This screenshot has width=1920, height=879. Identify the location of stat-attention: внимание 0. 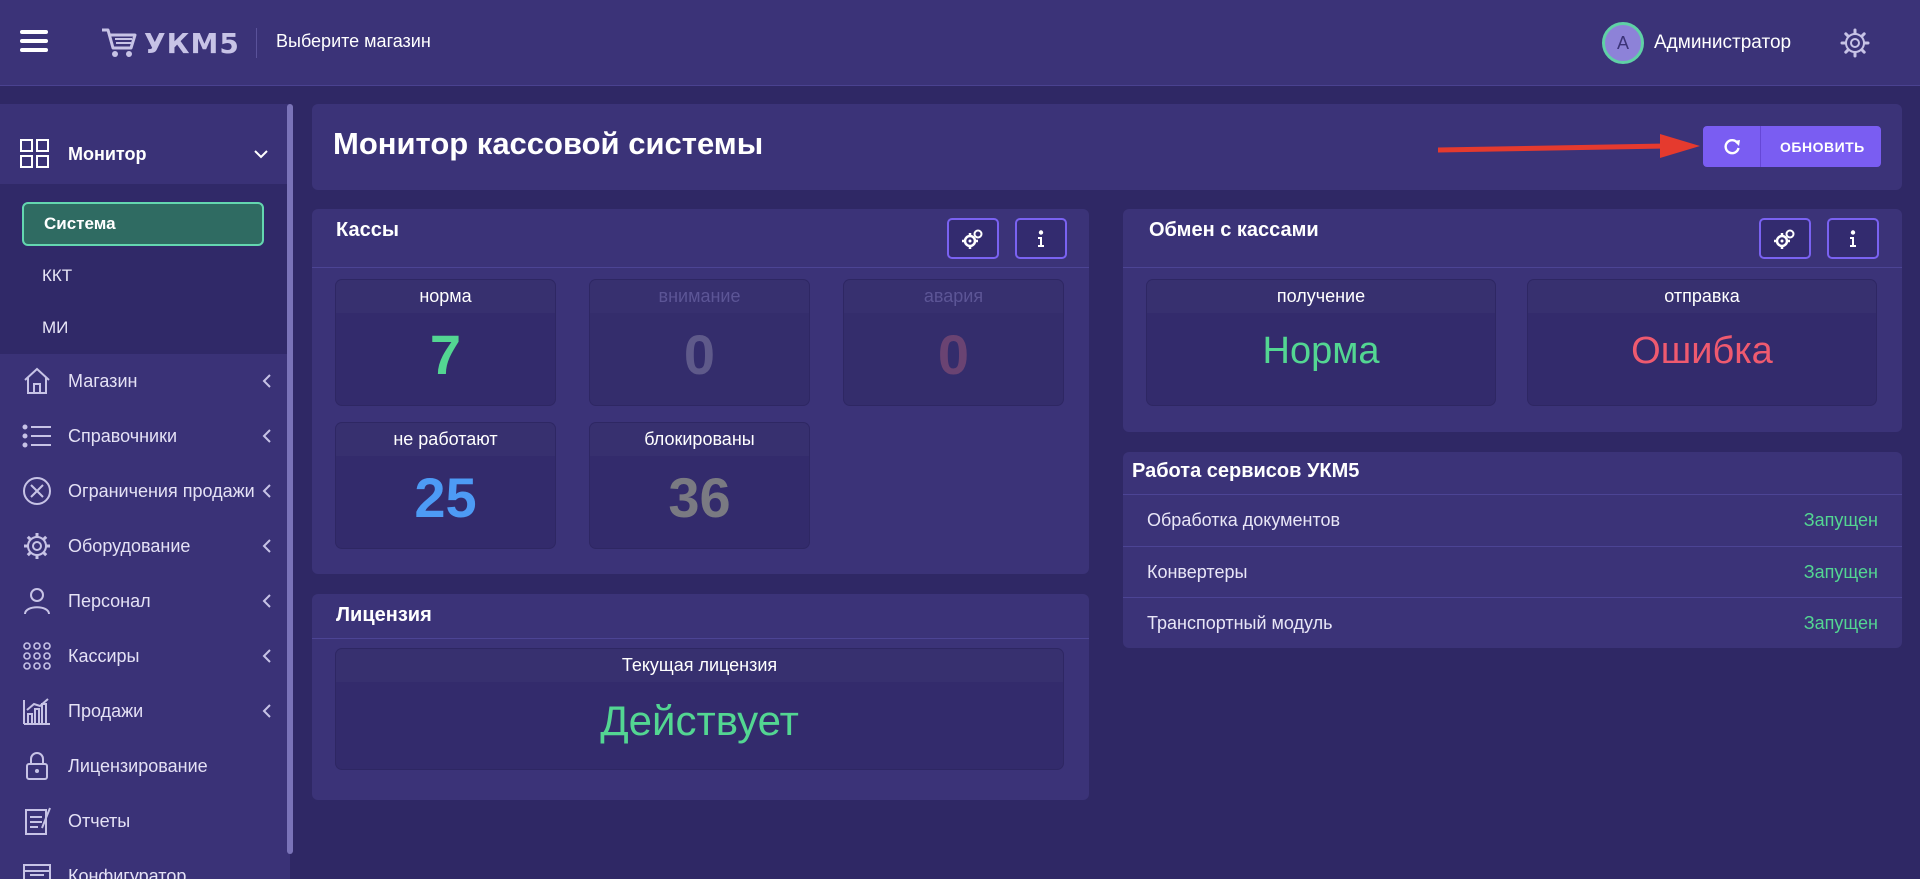
(699, 342).